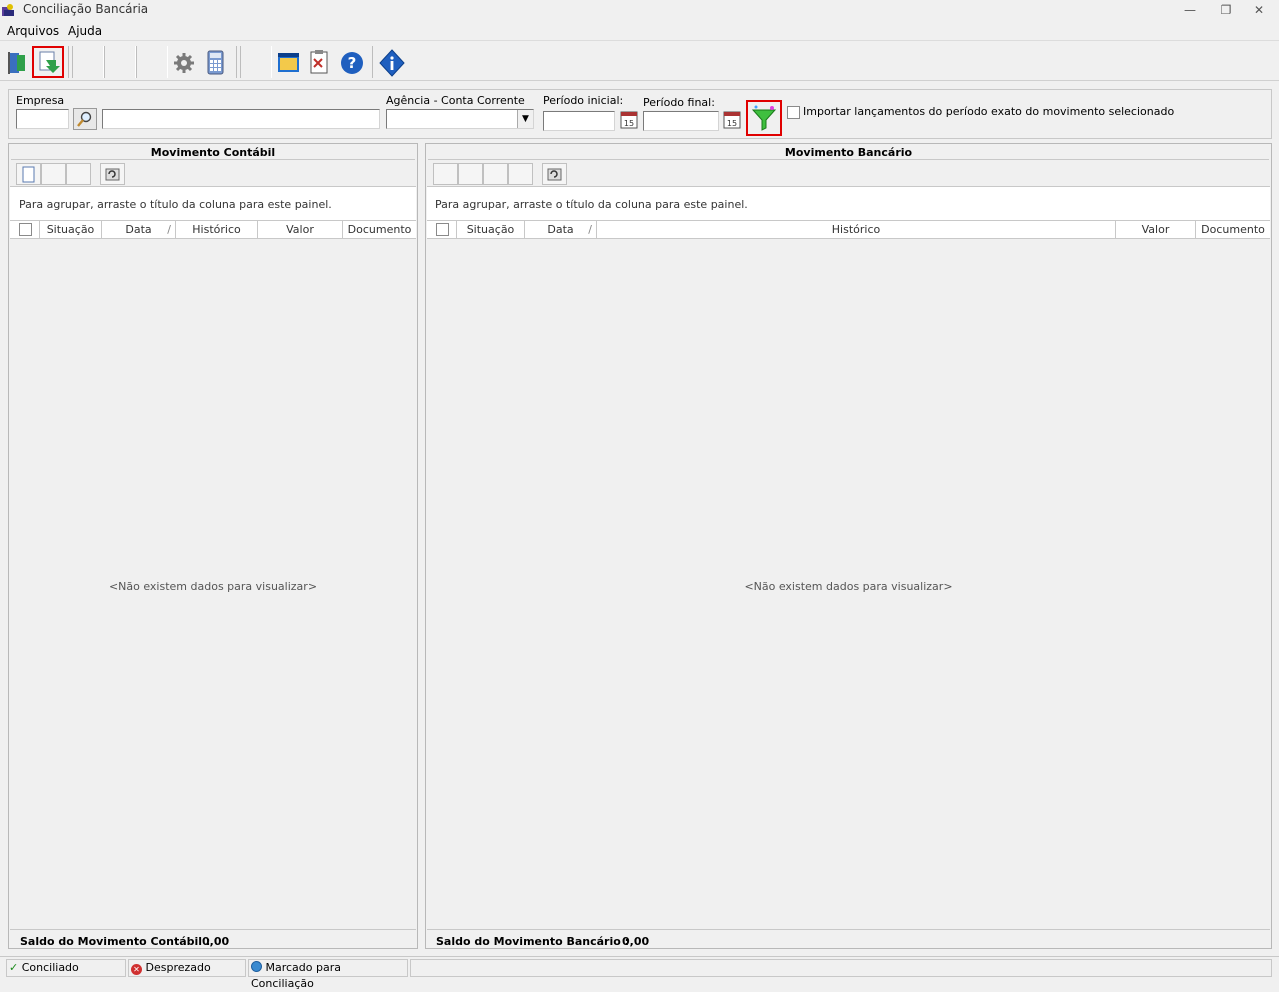 The image size is (1279, 992). What do you see at coordinates (533, 941) in the screenshot?
I see `saldo-label: Saldo do Movimento Bancário :` at bounding box center [533, 941].